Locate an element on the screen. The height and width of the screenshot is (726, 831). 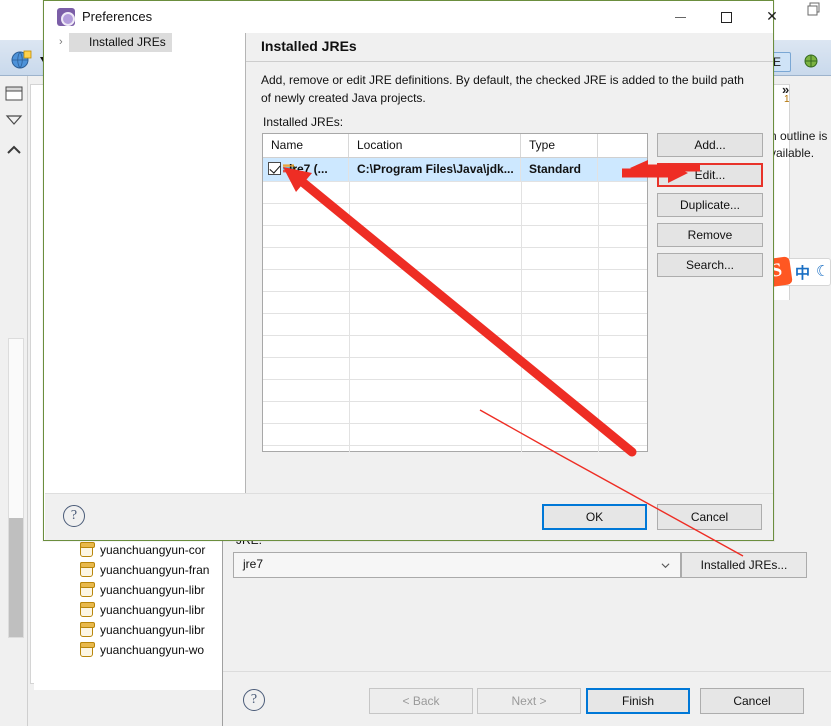
copy-icon is located at coordinates (813, 9).